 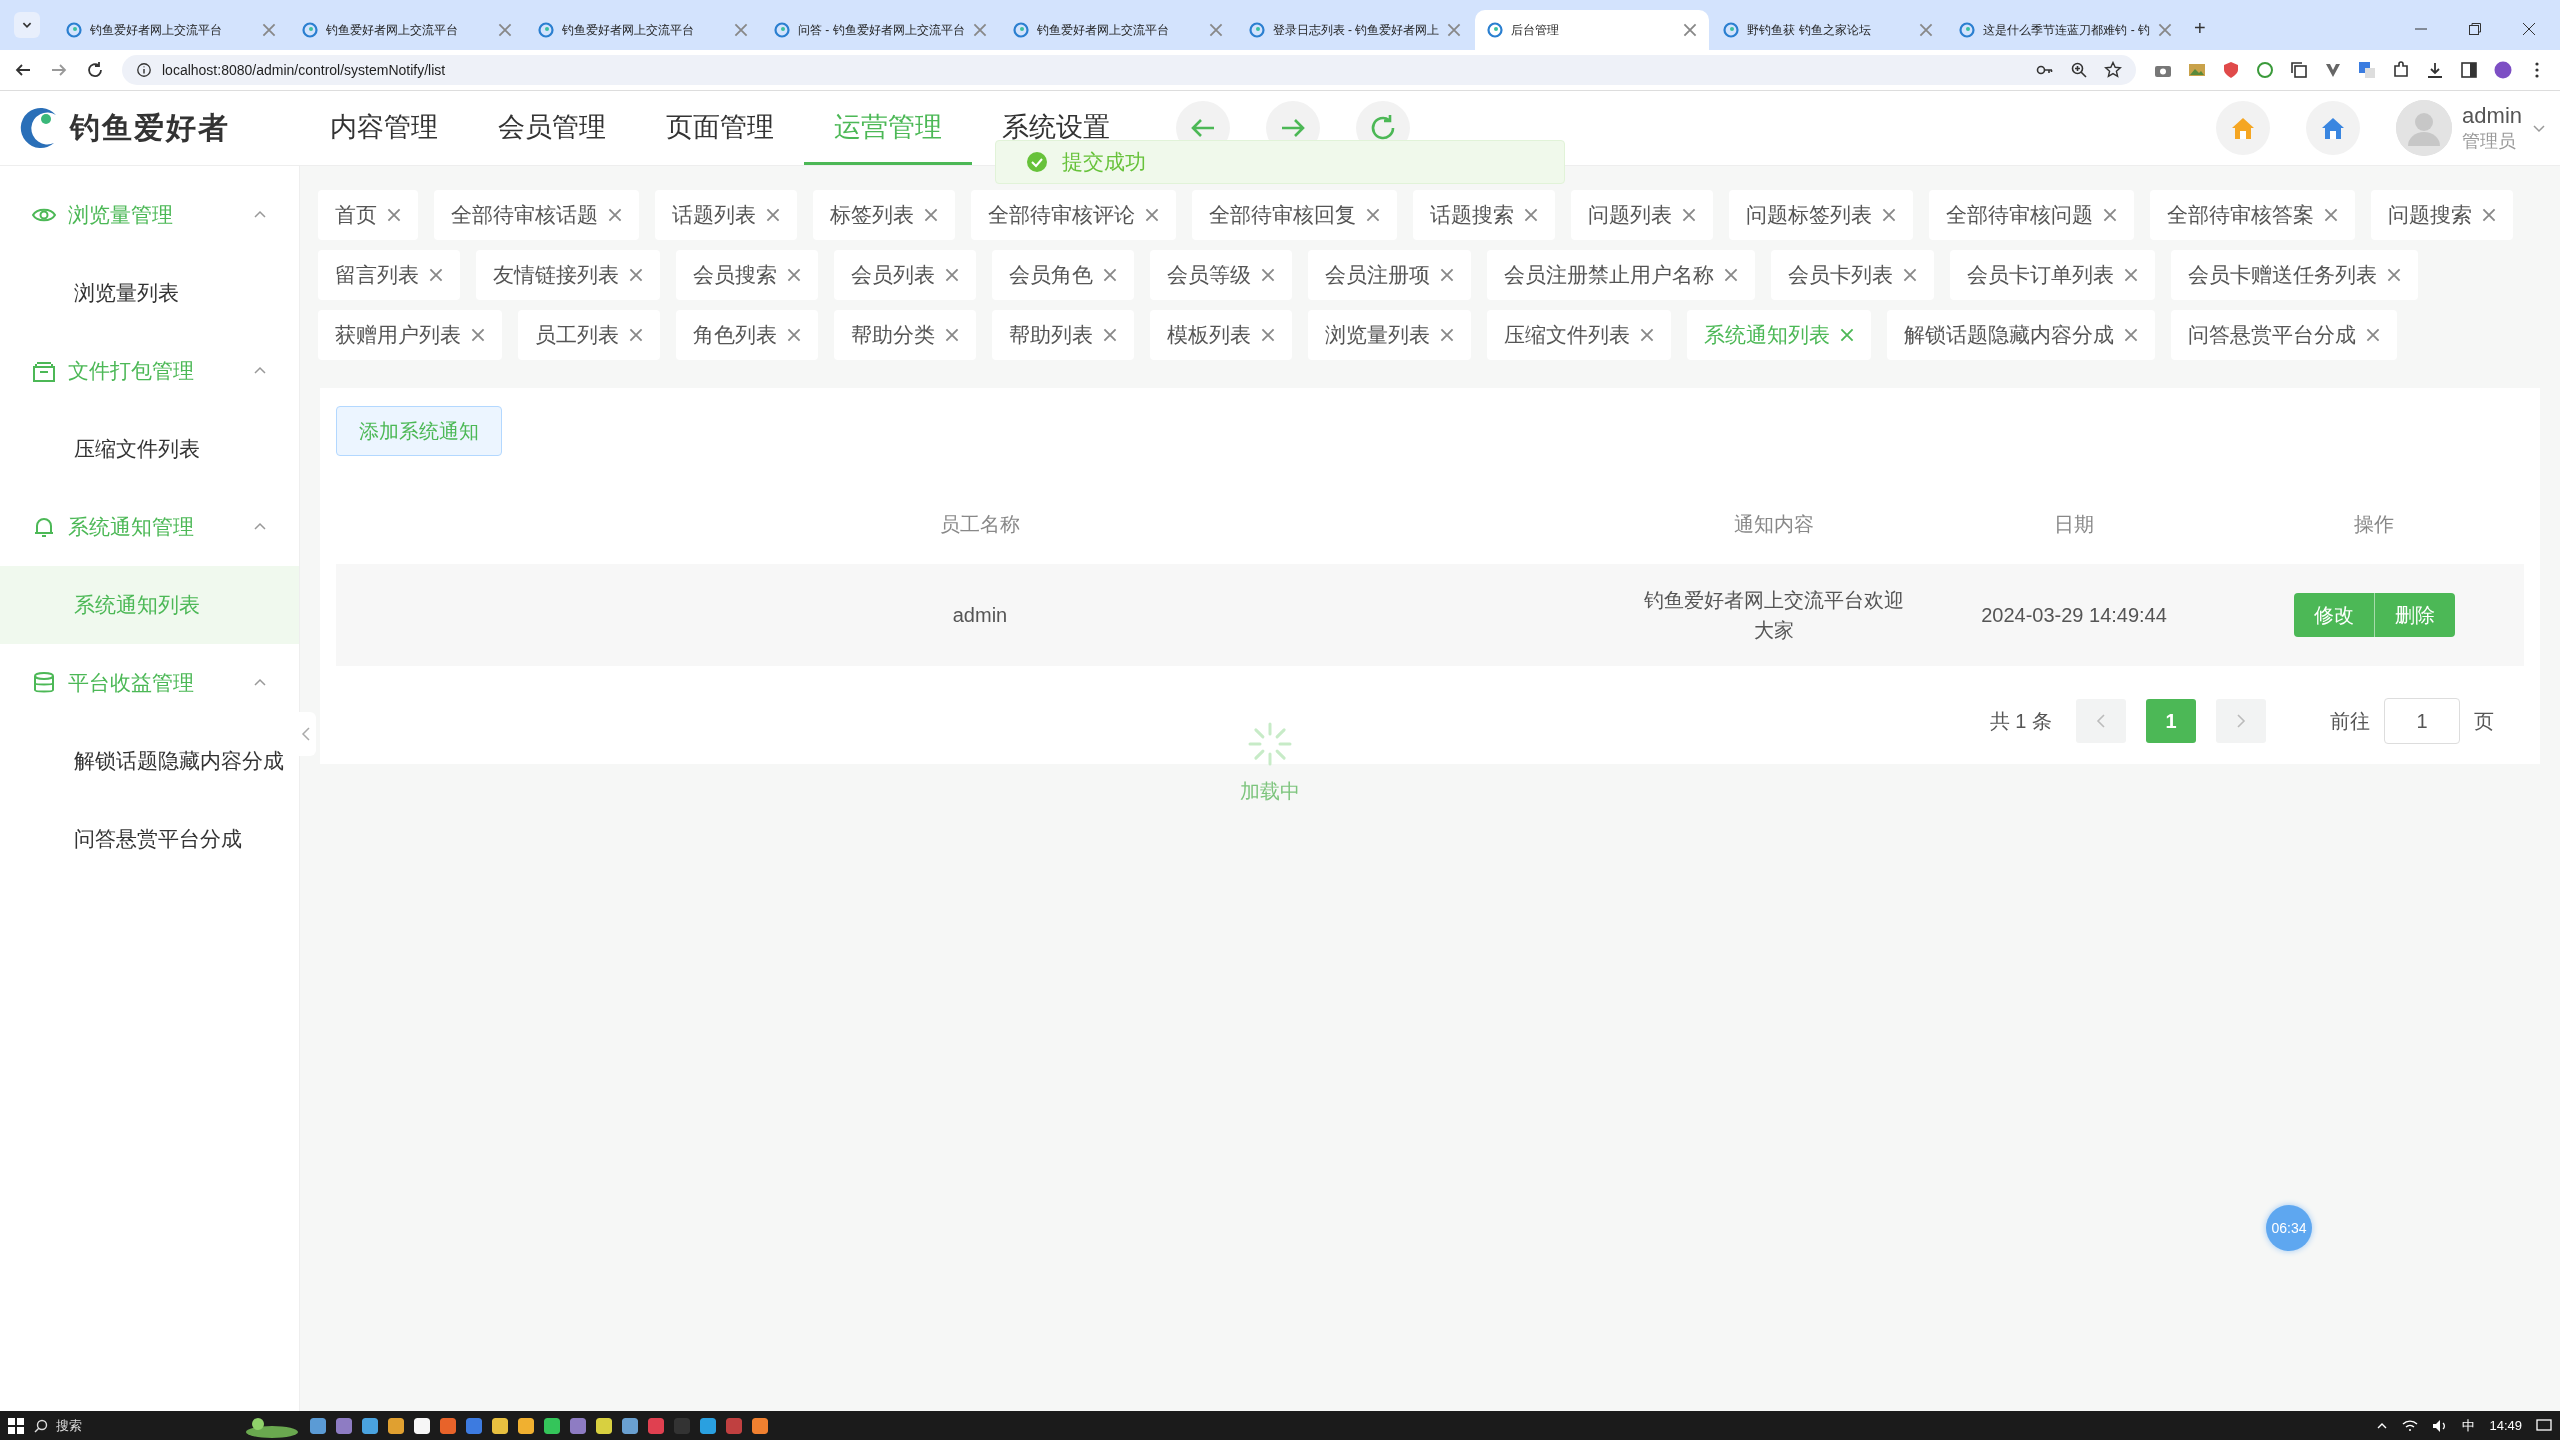 What do you see at coordinates (2442, 215) in the screenshot?
I see `page-tag: 问题搜索` at bounding box center [2442, 215].